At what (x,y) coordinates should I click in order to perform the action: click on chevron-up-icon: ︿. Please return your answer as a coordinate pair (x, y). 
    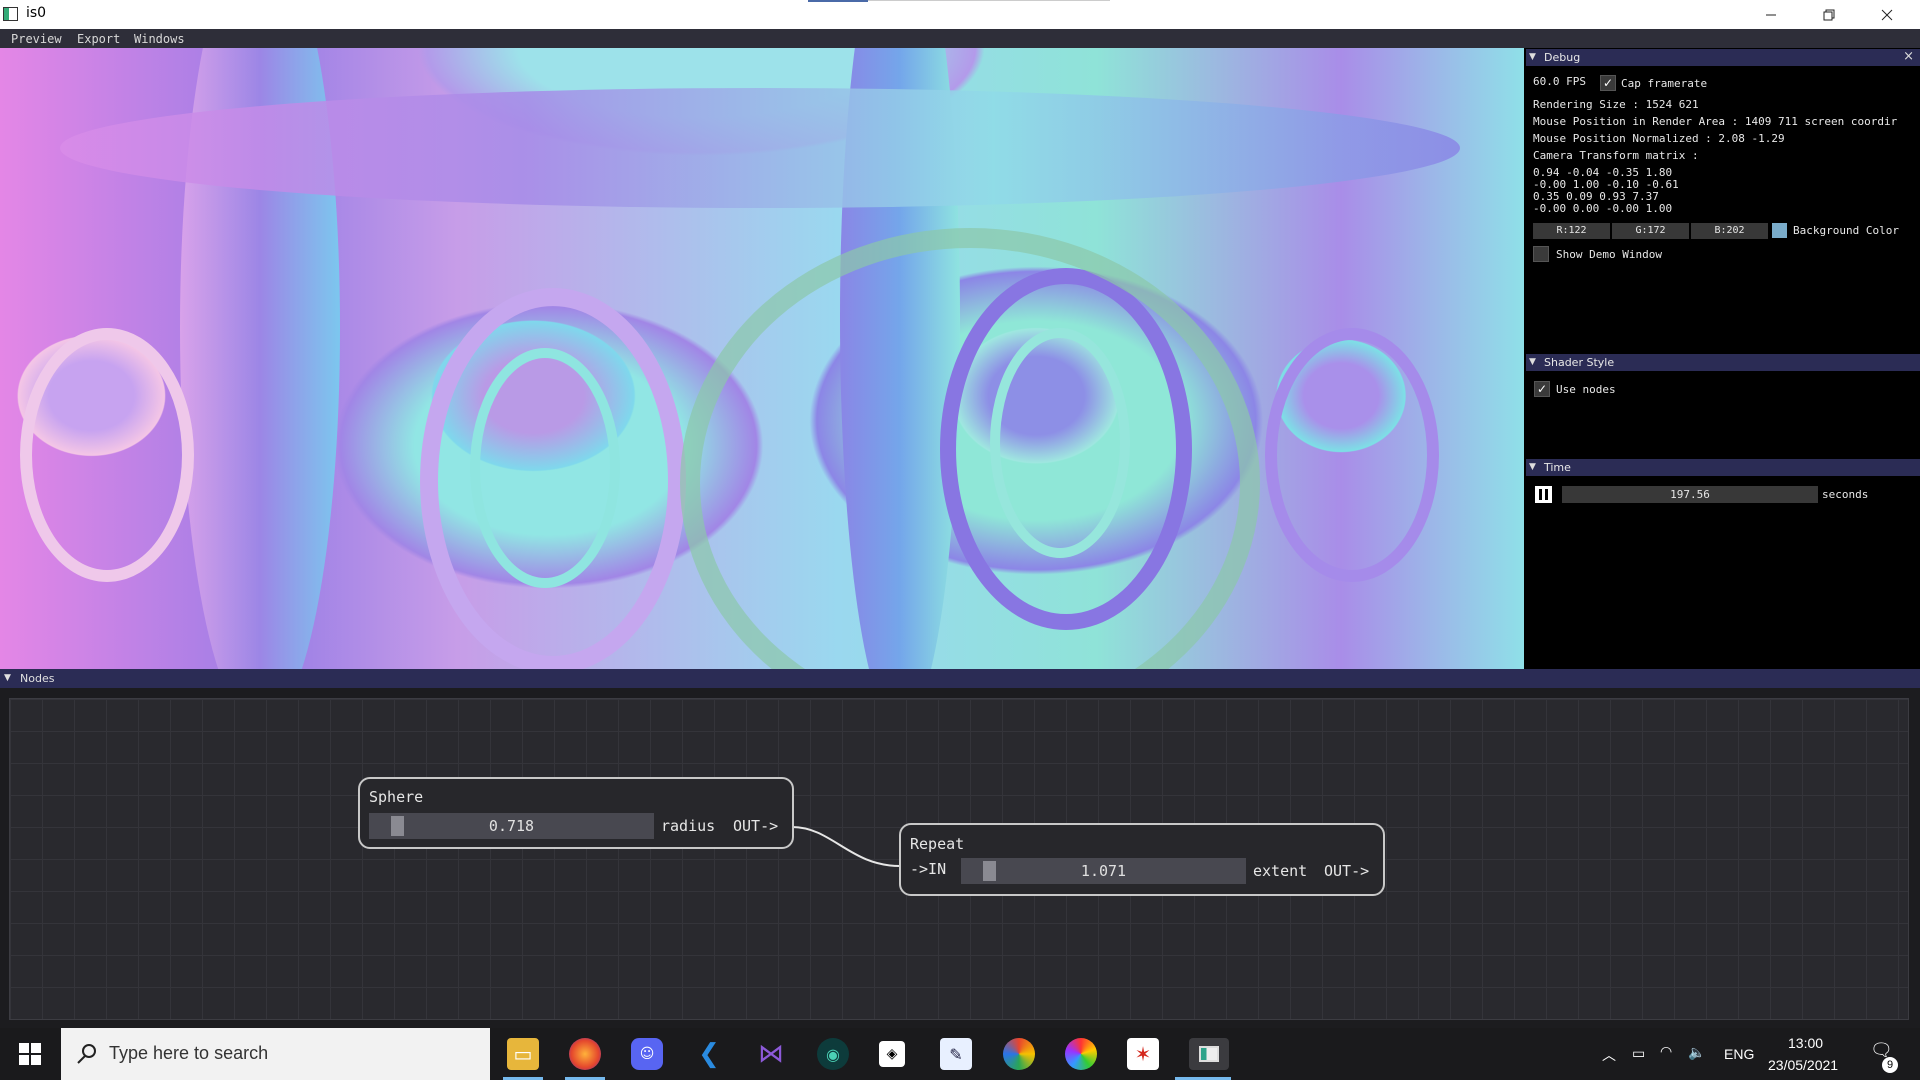
    Looking at the image, I should click on (1609, 1055).